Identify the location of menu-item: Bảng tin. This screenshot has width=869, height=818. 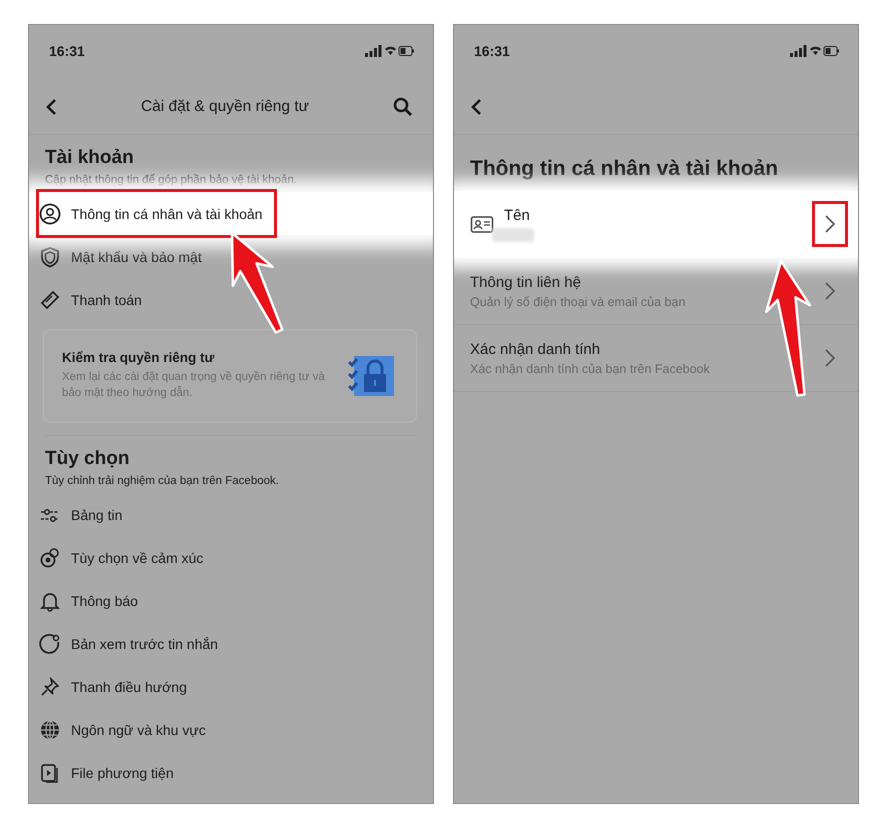
(96, 514).